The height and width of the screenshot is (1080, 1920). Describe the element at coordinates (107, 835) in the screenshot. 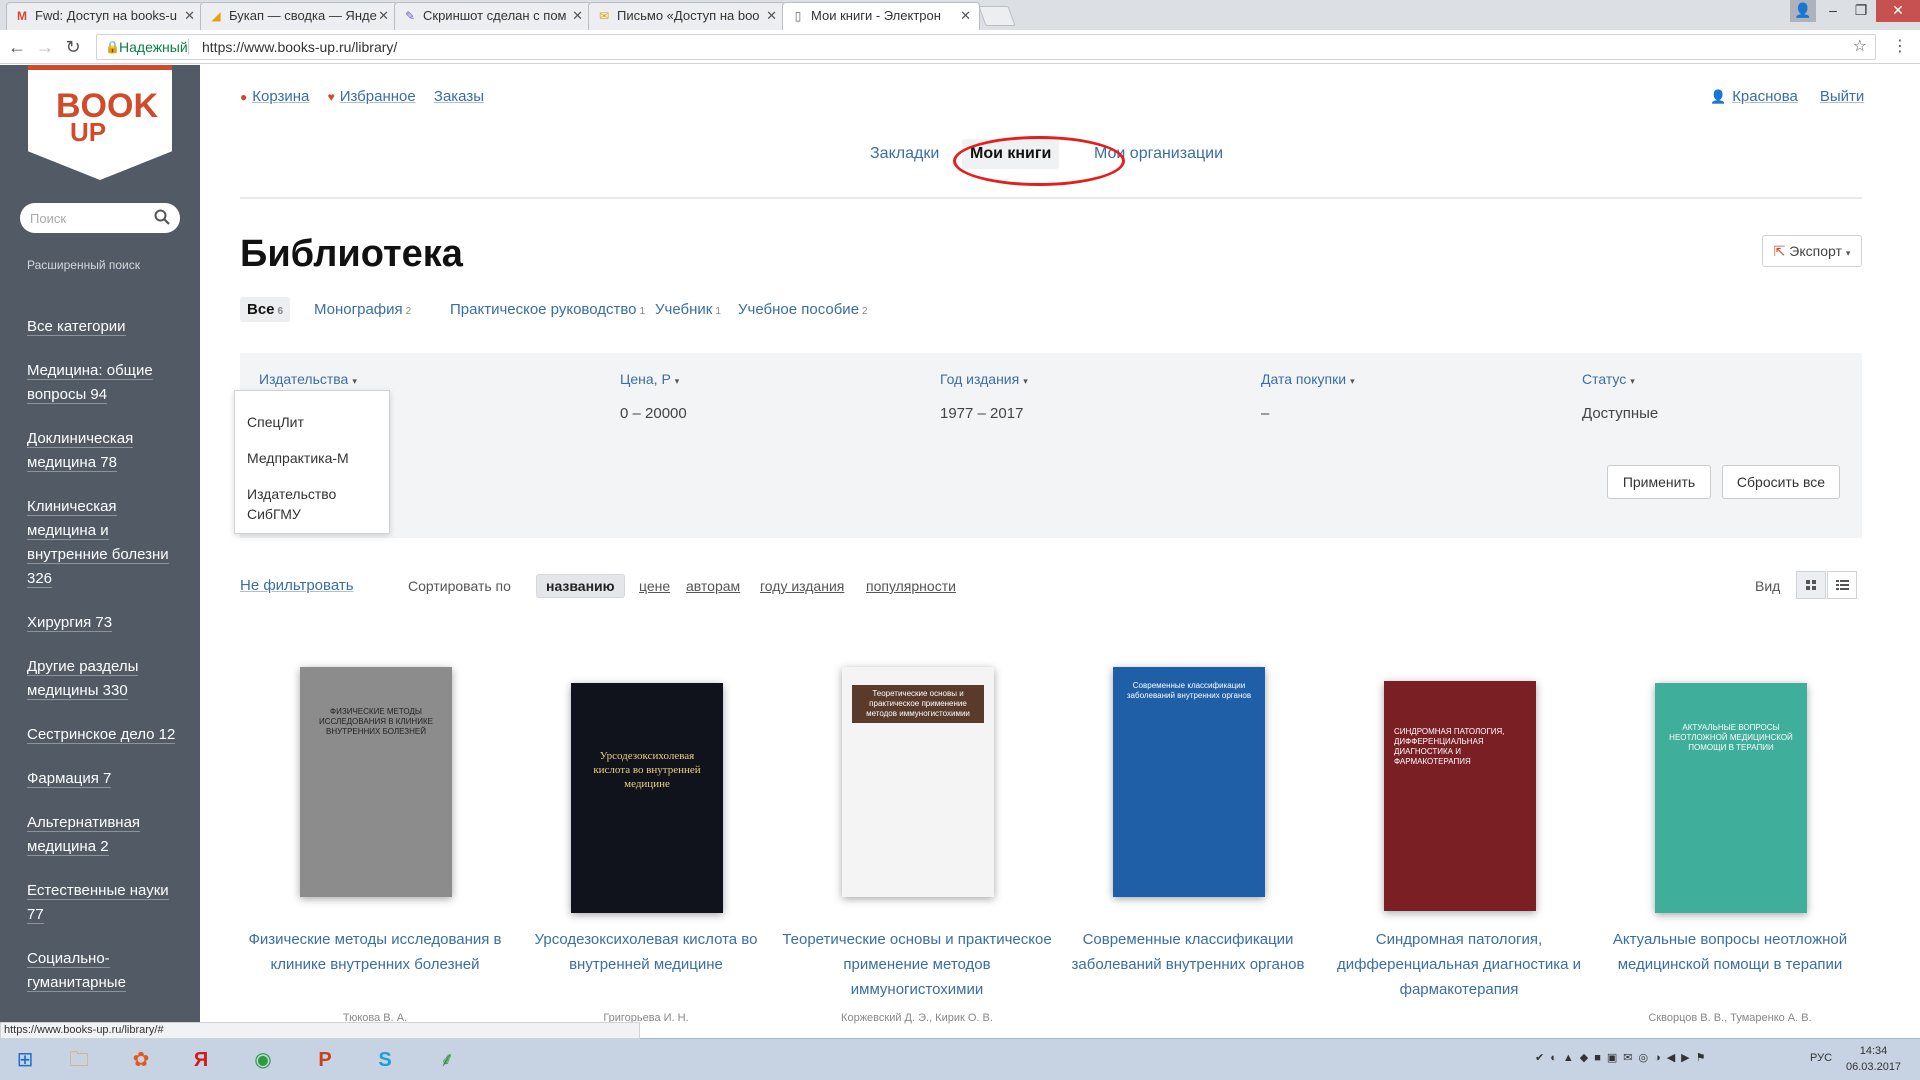

I see `category-item: Альтернативная медицина 2` at that location.